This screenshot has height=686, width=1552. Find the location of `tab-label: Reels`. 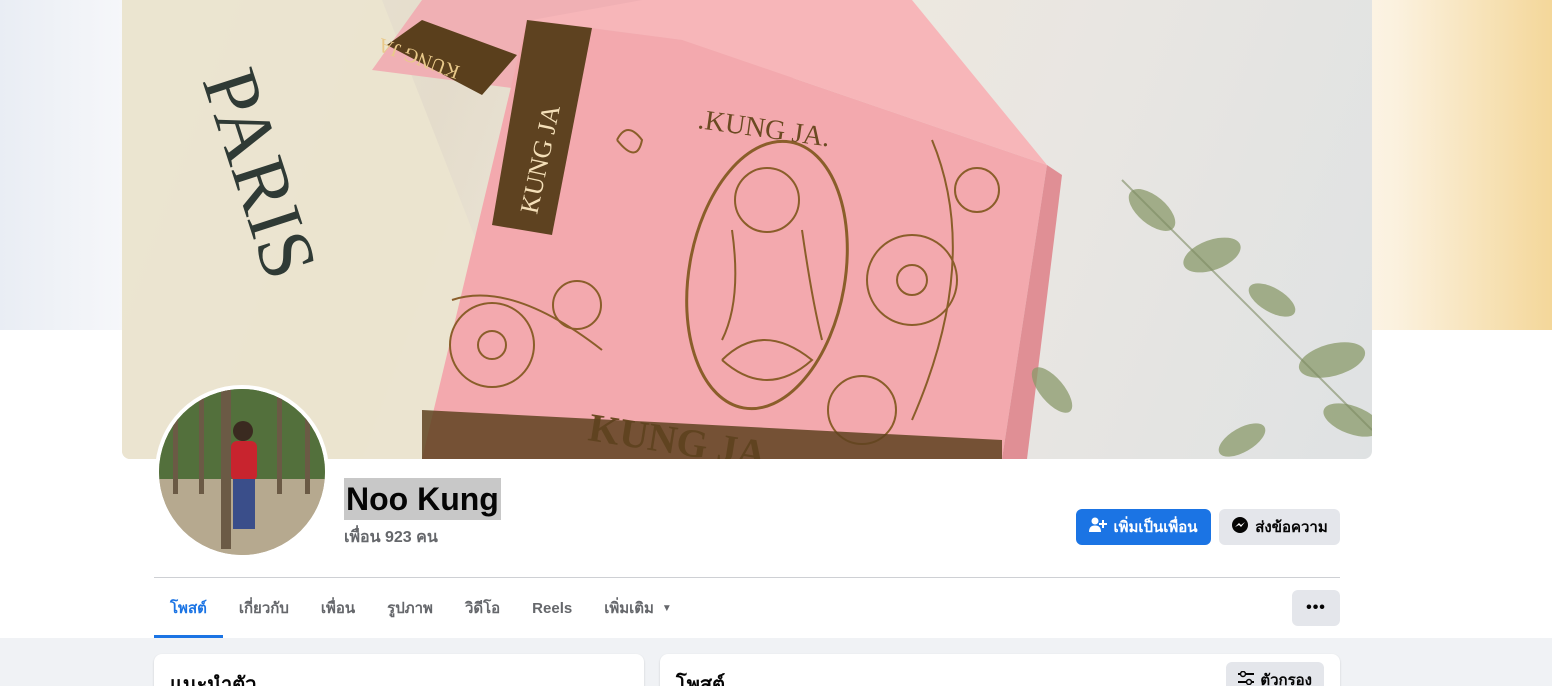

tab-label: Reels is located at coordinates (552, 608).